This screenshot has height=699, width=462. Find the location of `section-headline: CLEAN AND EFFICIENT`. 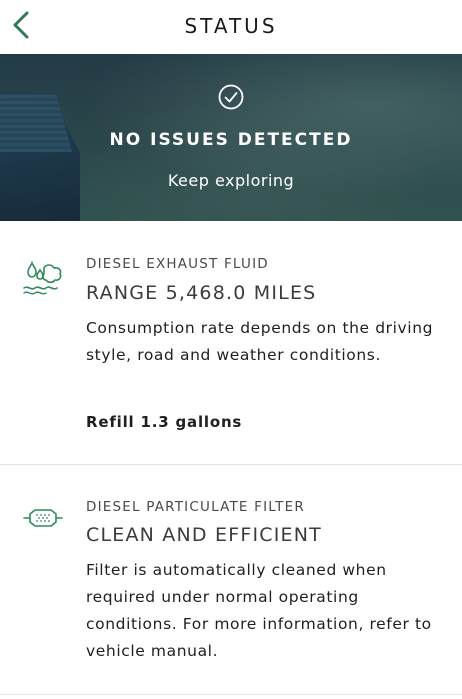

section-headline: CLEAN AND EFFICIENT is located at coordinates (204, 535).